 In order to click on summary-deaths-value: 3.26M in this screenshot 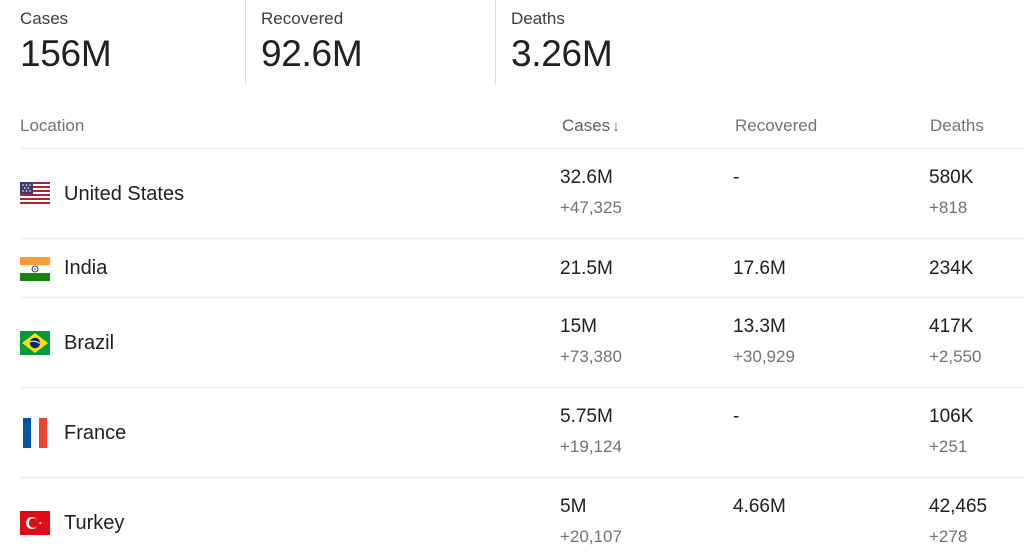, I will do `click(562, 53)`.